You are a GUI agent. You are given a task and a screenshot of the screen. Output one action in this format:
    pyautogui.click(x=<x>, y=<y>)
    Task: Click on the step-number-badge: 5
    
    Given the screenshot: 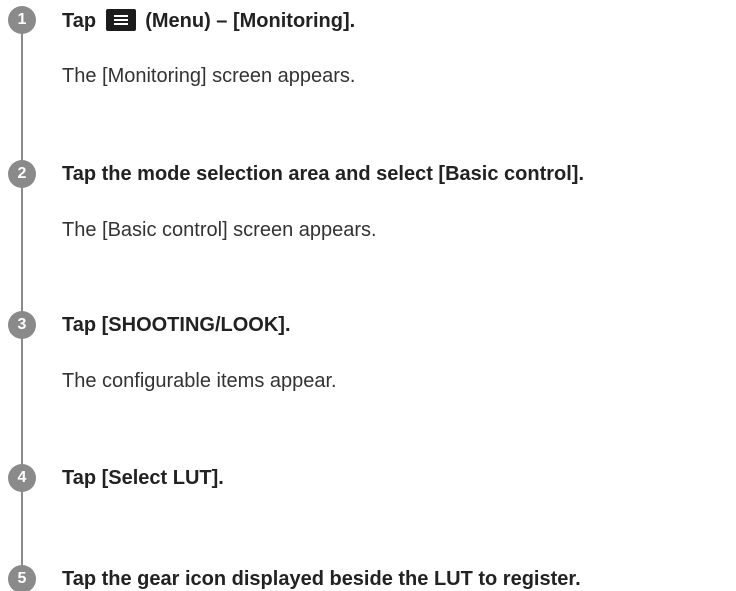 What is the action you would take?
    pyautogui.click(x=22, y=578)
    